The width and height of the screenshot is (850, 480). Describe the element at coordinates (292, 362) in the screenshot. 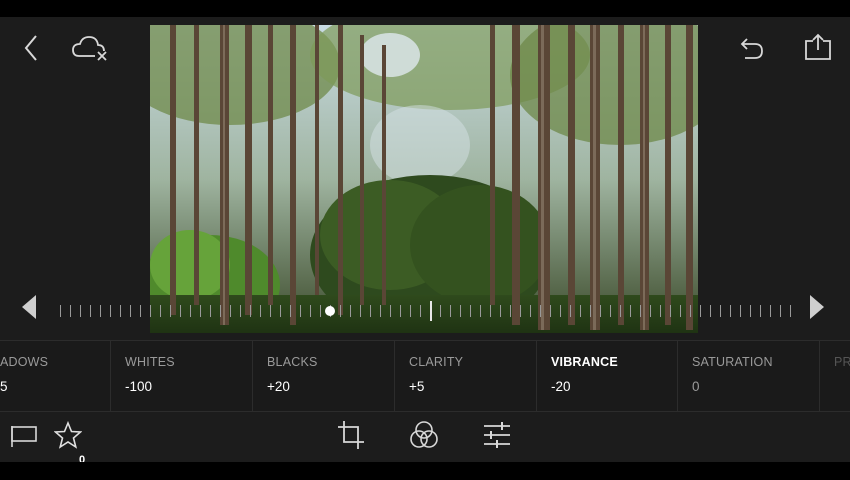

I see `adjustment-label: BLACKS` at that location.